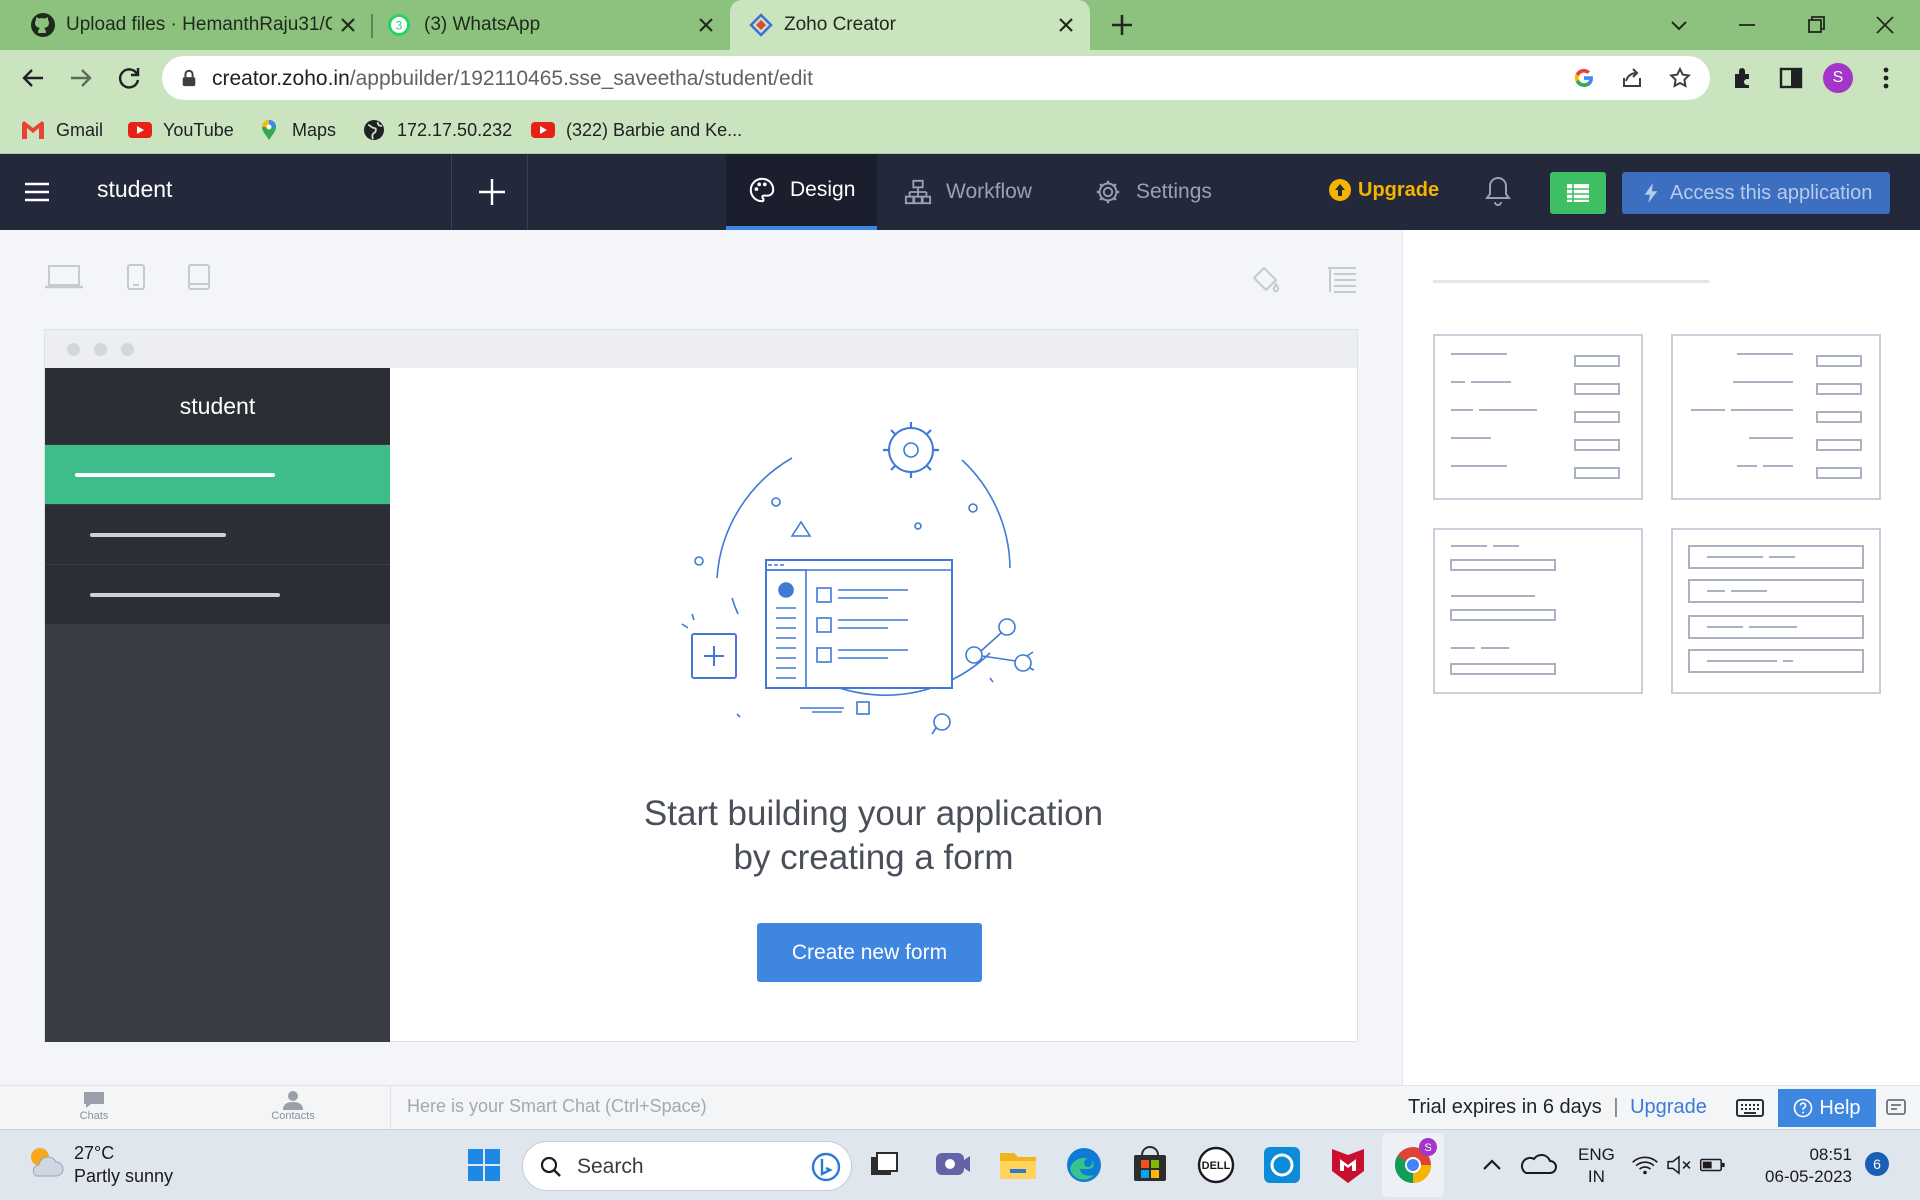  I want to click on bookmark-ip: 172.17.50.232, so click(436, 130).